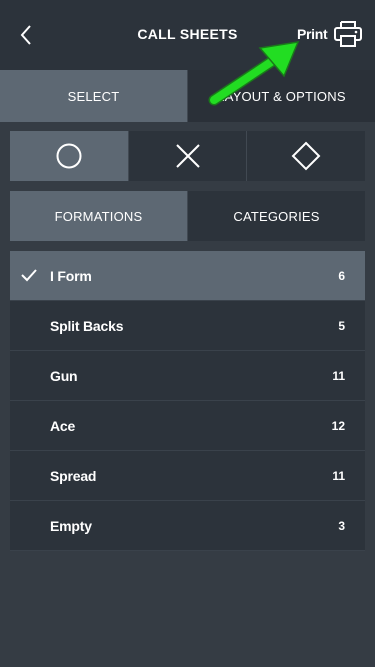 The height and width of the screenshot is (667, 375). Describe the element at coordinates (341, 325) in the screenshot. I see `list-item-count: 5` at that location.